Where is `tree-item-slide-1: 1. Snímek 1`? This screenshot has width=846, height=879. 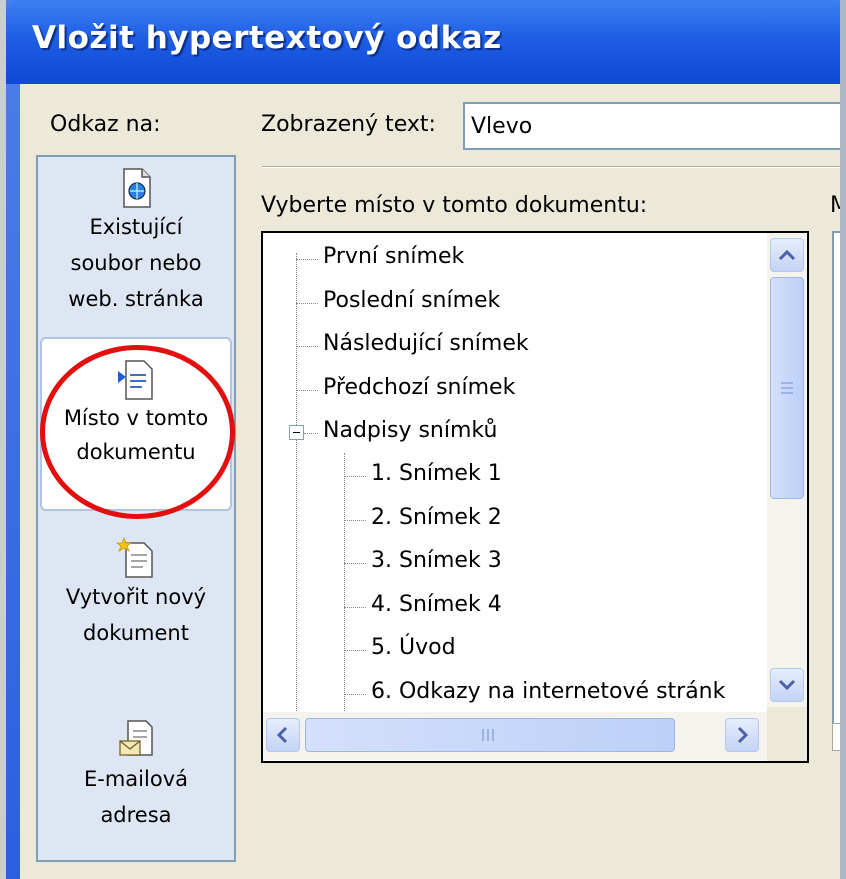
tree-item-slide-1: 1. Snímek 1 is located at coordinates (436, 473).